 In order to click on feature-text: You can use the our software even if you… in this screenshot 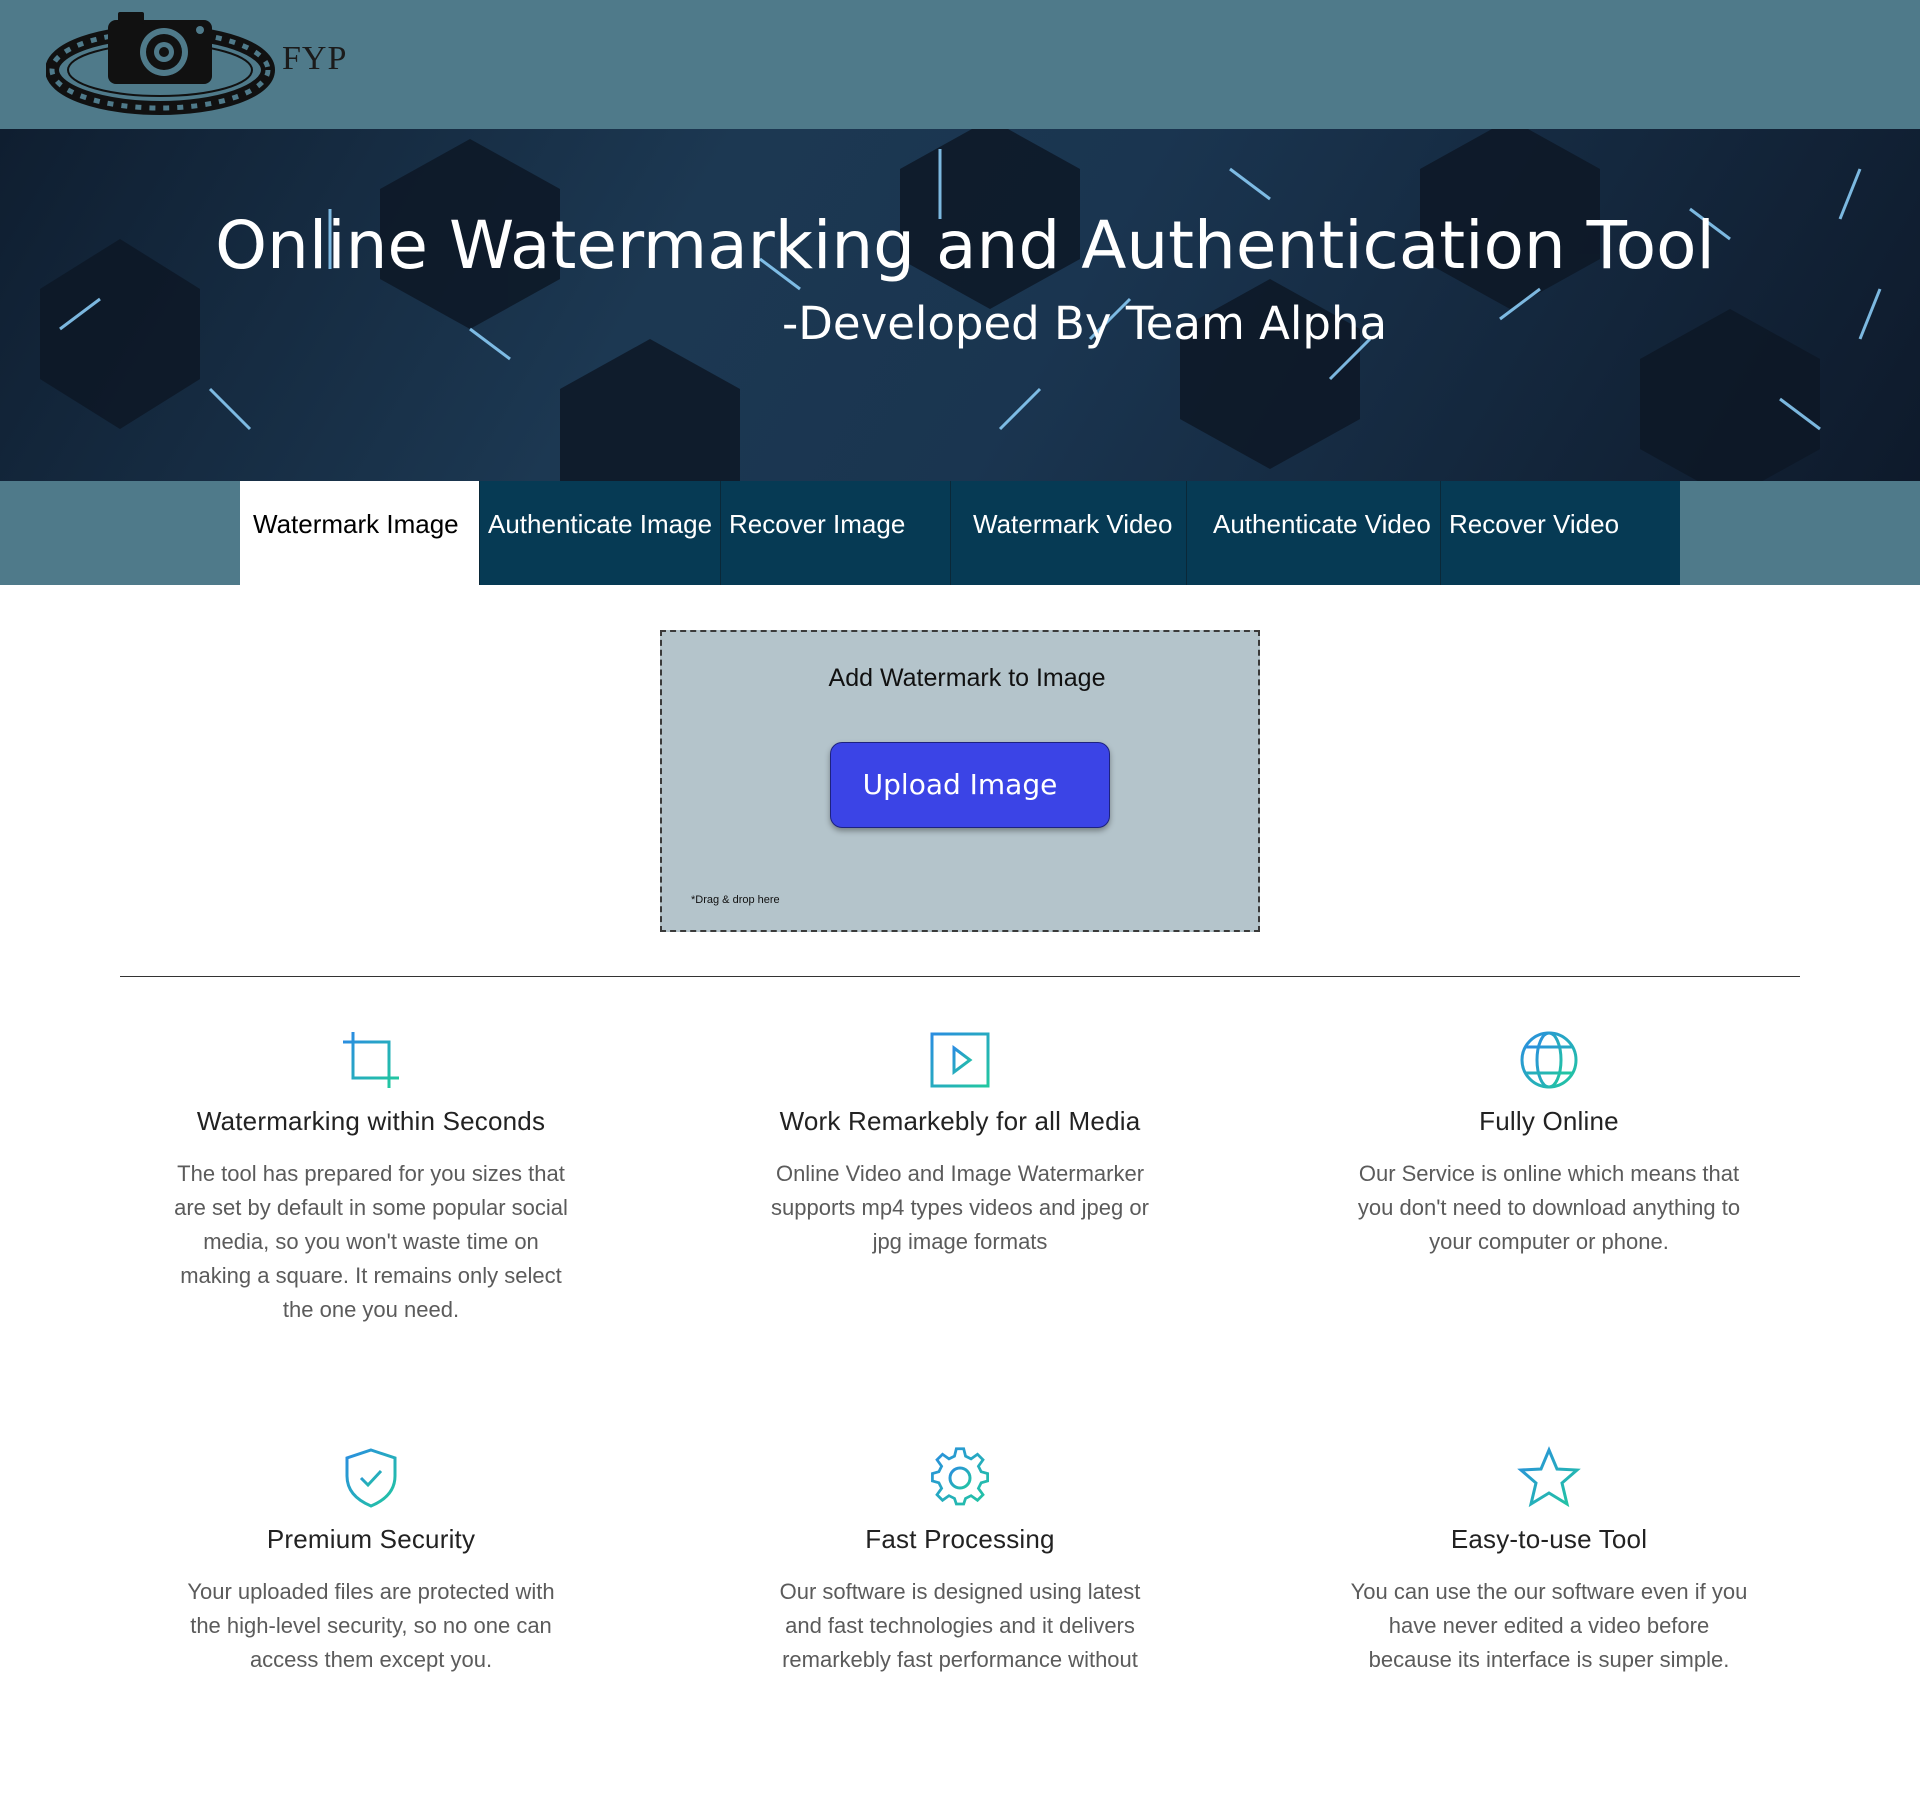, I will do `click(1549, 1625)`.